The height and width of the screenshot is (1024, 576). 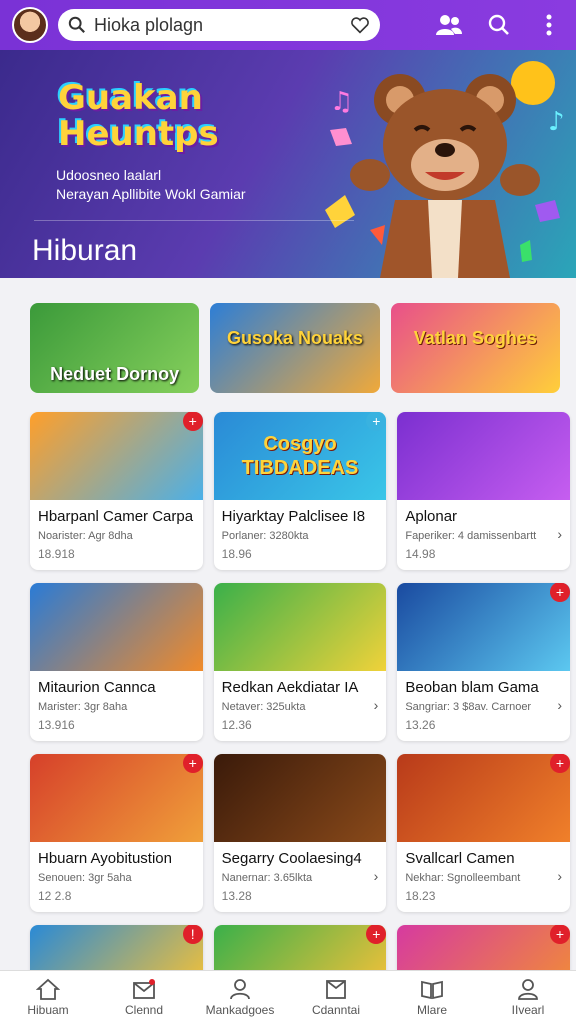 What do you see at coordinates (475, 338) in the screenshot?
I see `featured-label: Vatlan Soghes` at bounding box center [475, 338].